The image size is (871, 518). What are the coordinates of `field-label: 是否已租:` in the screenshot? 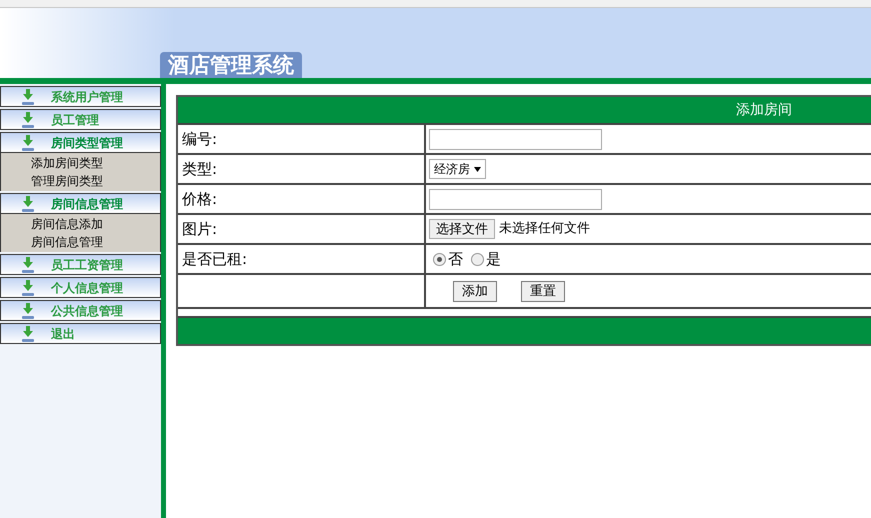 It's located at (302, 259).